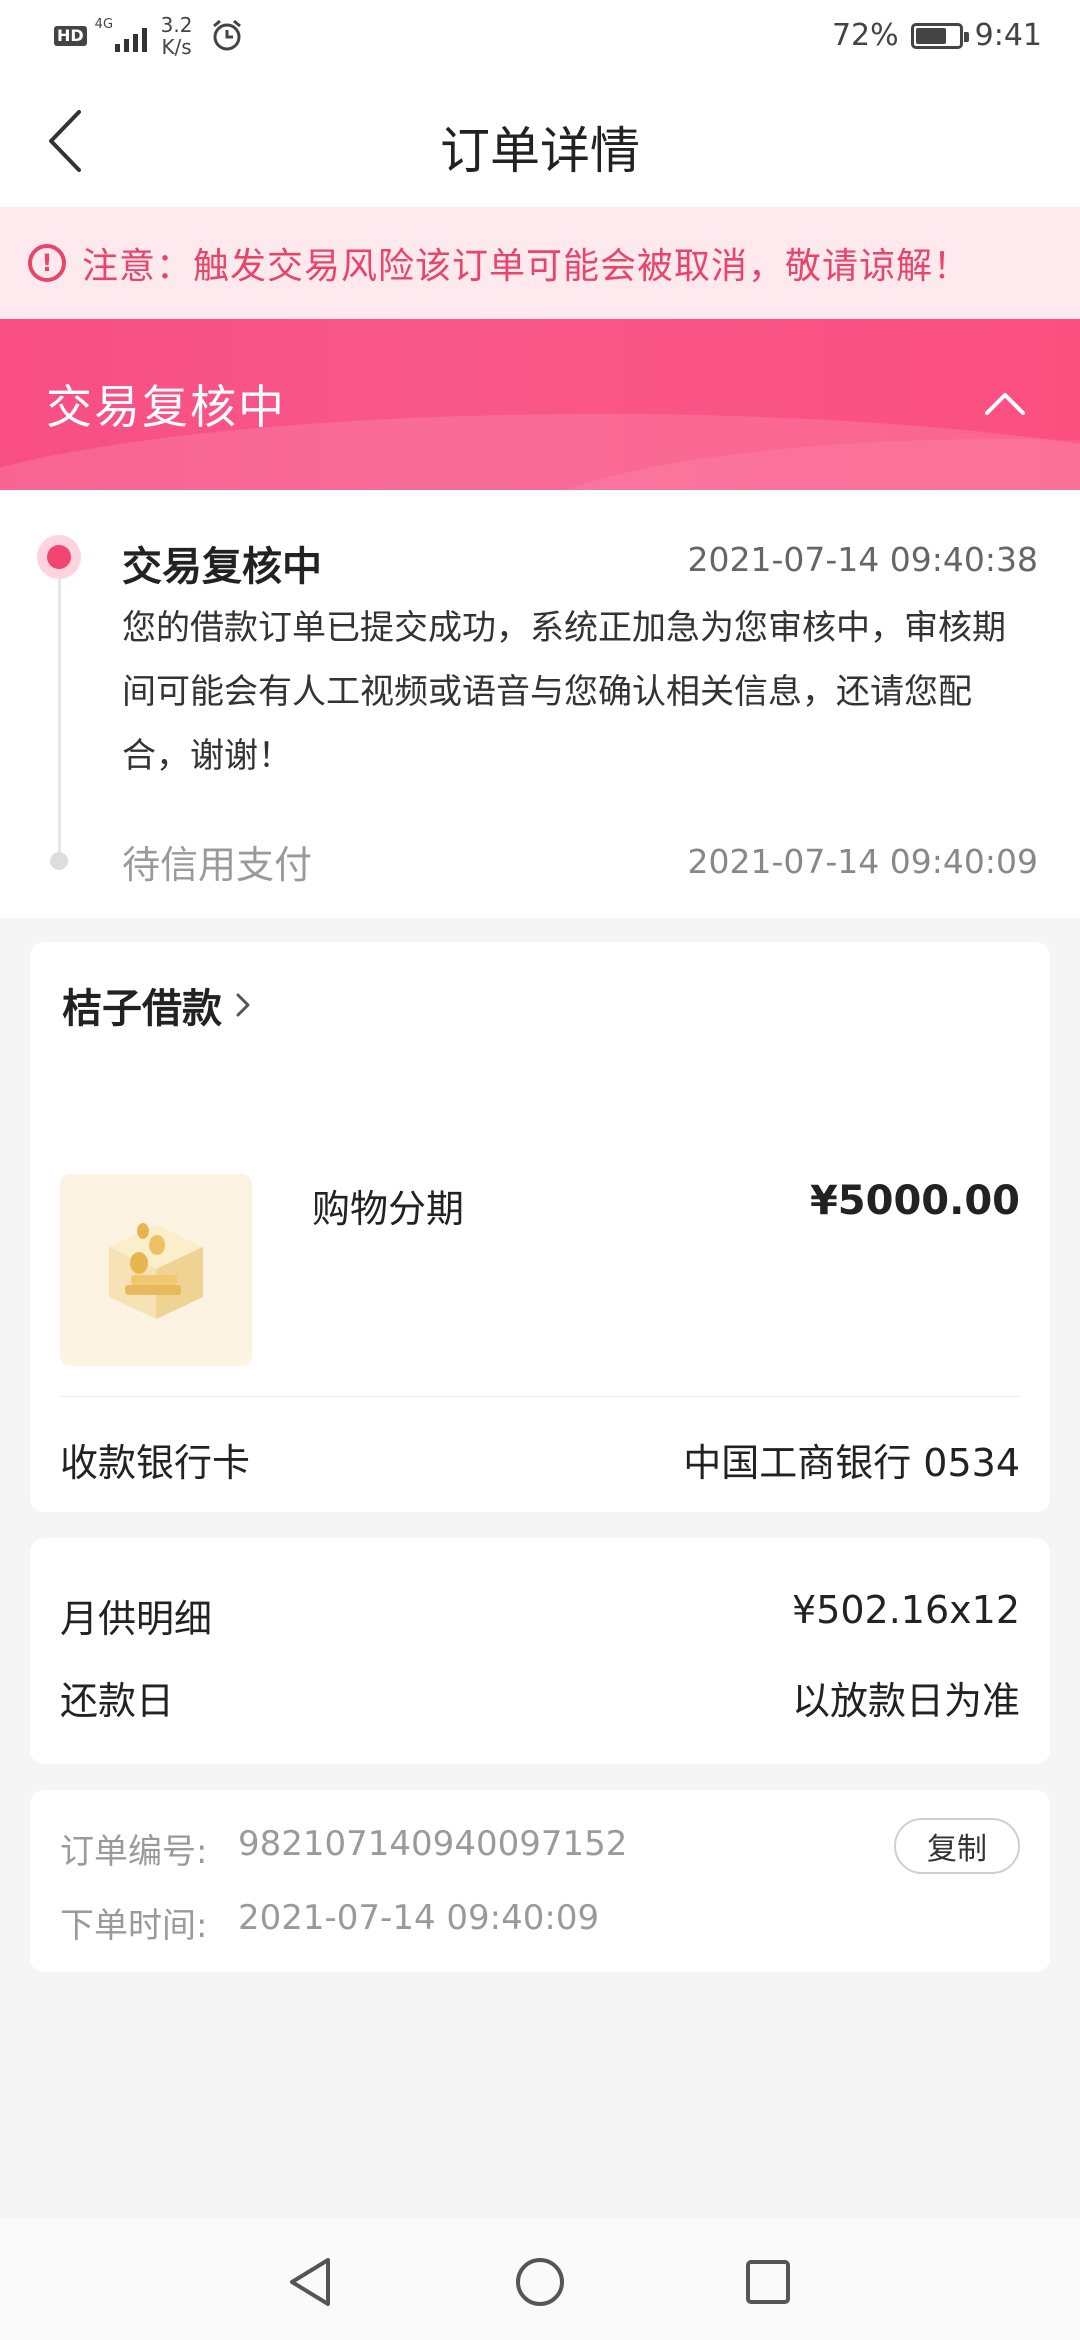 Image resolution: width=1080 pixels, height=2340 pixels. What do you see at coordinates (59, 861) in the screenshot?
I see `timeline-dot` at bounding box center [59, 861].